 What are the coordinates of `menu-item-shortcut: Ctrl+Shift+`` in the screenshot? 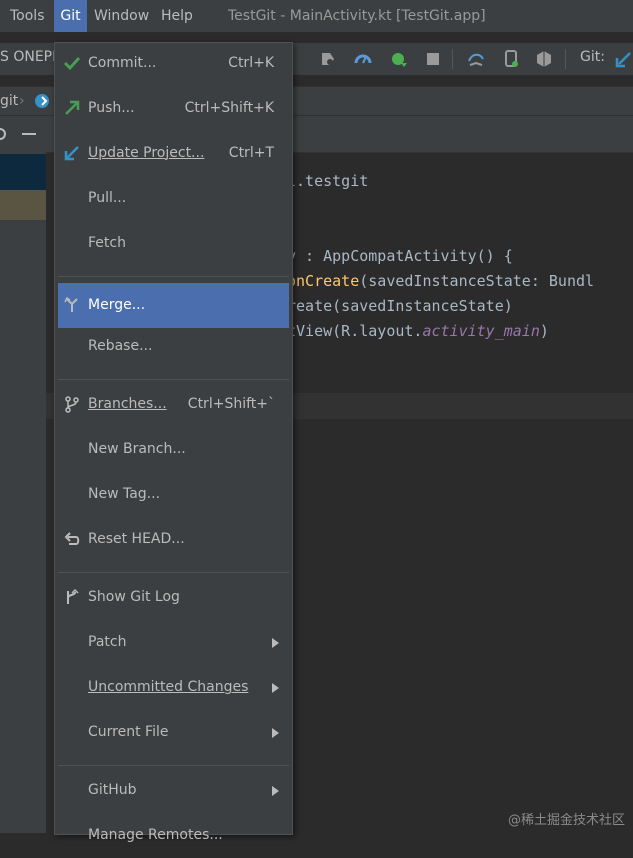 It's located at (231, 404).